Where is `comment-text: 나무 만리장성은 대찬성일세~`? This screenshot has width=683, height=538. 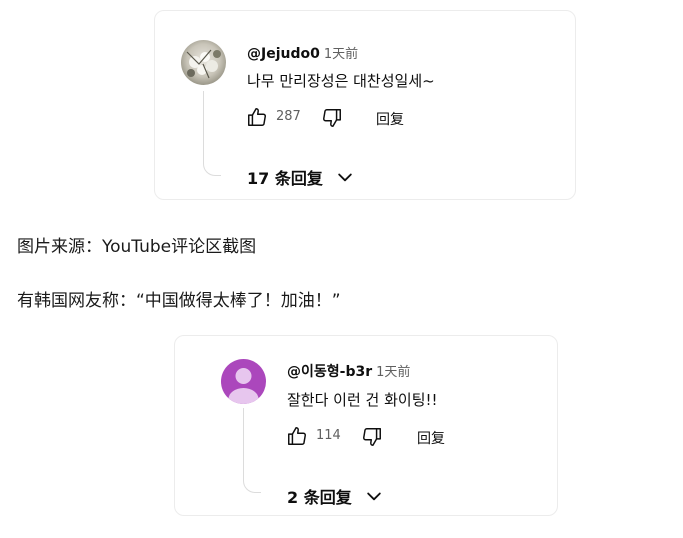
comment-text: 나무 만리장성은 대찬성일세~ is located at coordinates (341, 81).